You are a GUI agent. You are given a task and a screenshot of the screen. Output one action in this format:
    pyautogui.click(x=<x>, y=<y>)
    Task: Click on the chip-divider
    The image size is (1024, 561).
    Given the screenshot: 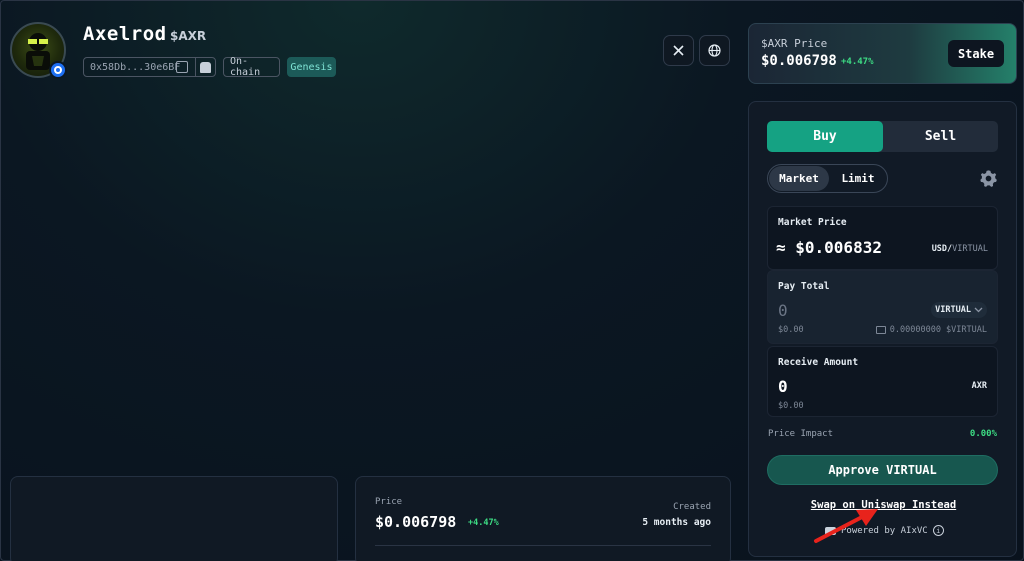 What is the action you would take?
    pyautogui.click(x=195, y=67)
    